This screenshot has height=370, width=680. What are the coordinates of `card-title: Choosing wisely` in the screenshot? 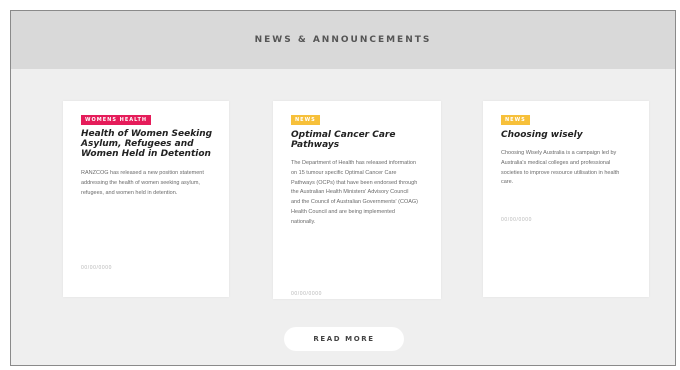 It's located at (568, 135).